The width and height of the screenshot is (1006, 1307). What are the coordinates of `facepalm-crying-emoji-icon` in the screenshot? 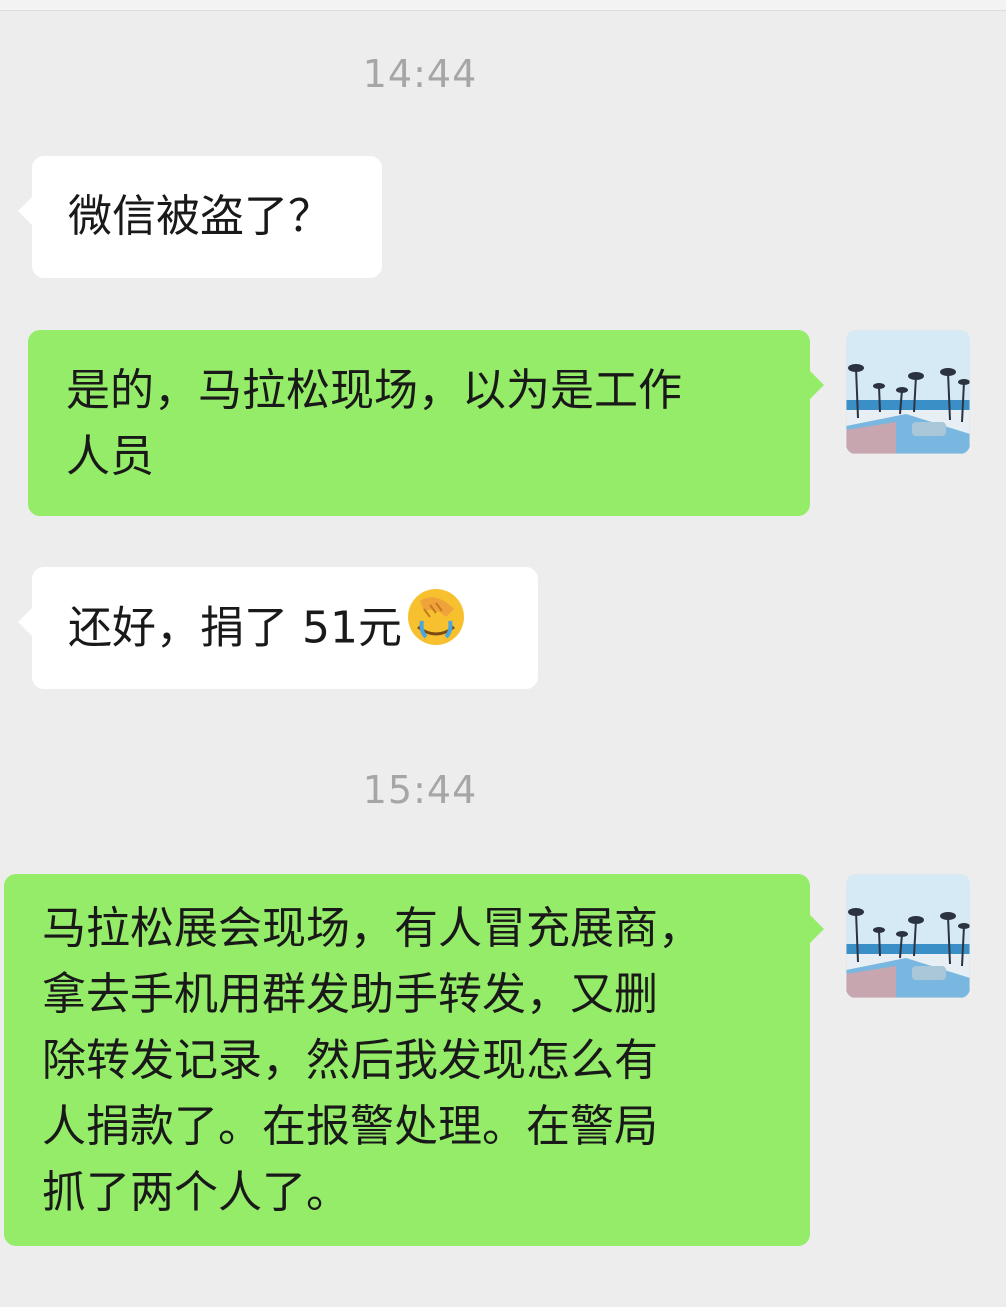 It's located at (436, 626).